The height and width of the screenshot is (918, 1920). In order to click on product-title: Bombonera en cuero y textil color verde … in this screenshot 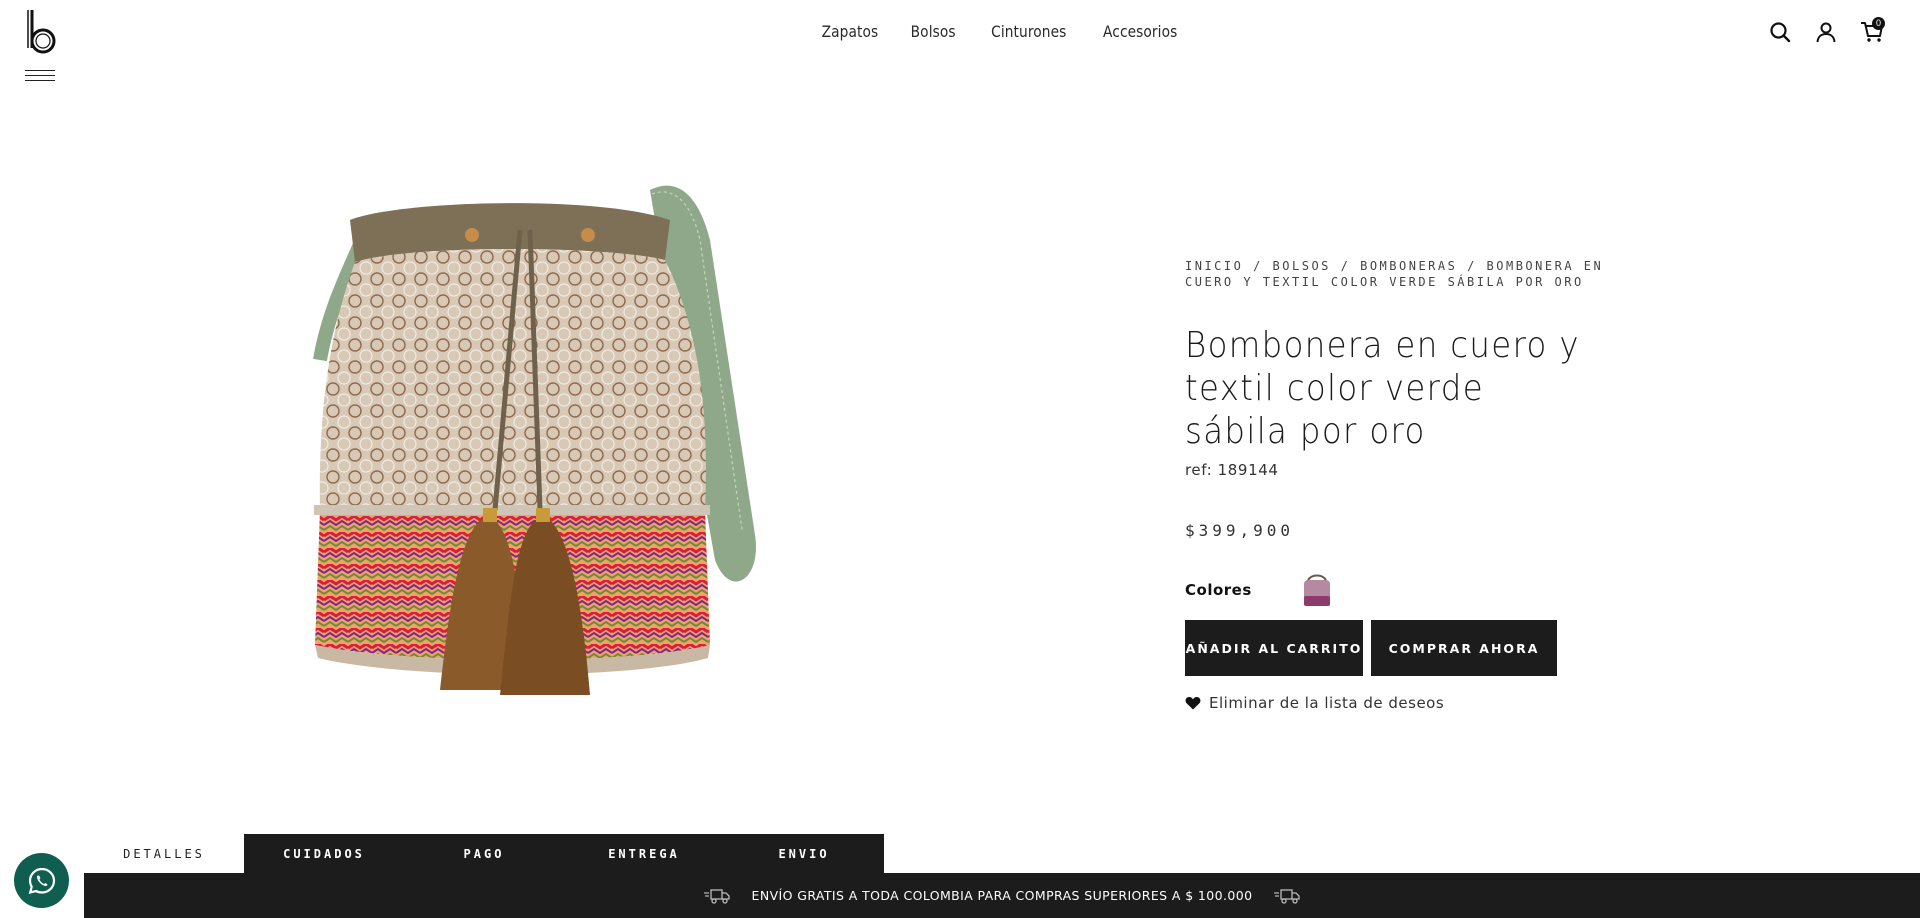, I will do `click(1382, 388)`.